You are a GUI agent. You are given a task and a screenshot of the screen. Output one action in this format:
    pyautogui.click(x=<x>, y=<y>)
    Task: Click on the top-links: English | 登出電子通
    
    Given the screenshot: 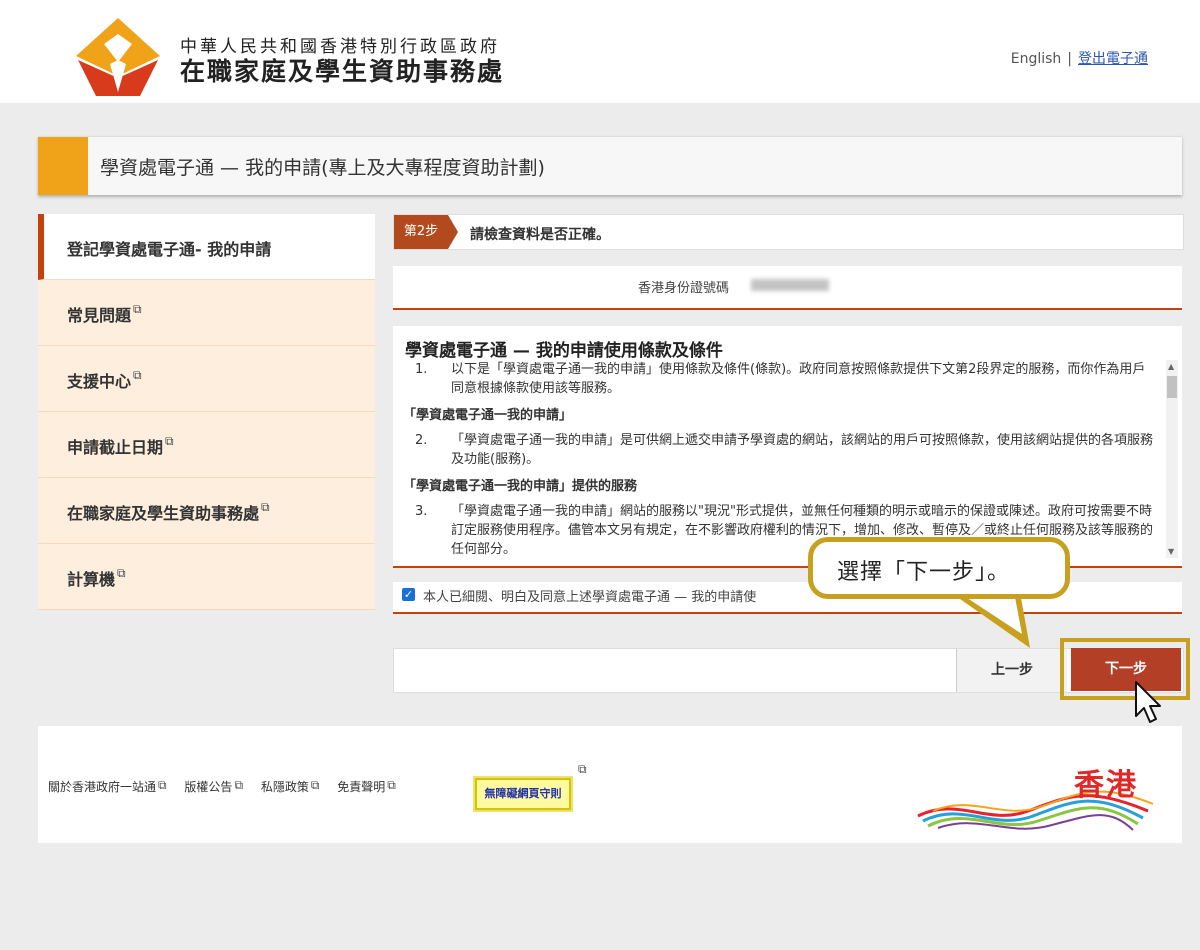 What is the action you would take?
    pyautogui.click(x=1079, y=58)
    